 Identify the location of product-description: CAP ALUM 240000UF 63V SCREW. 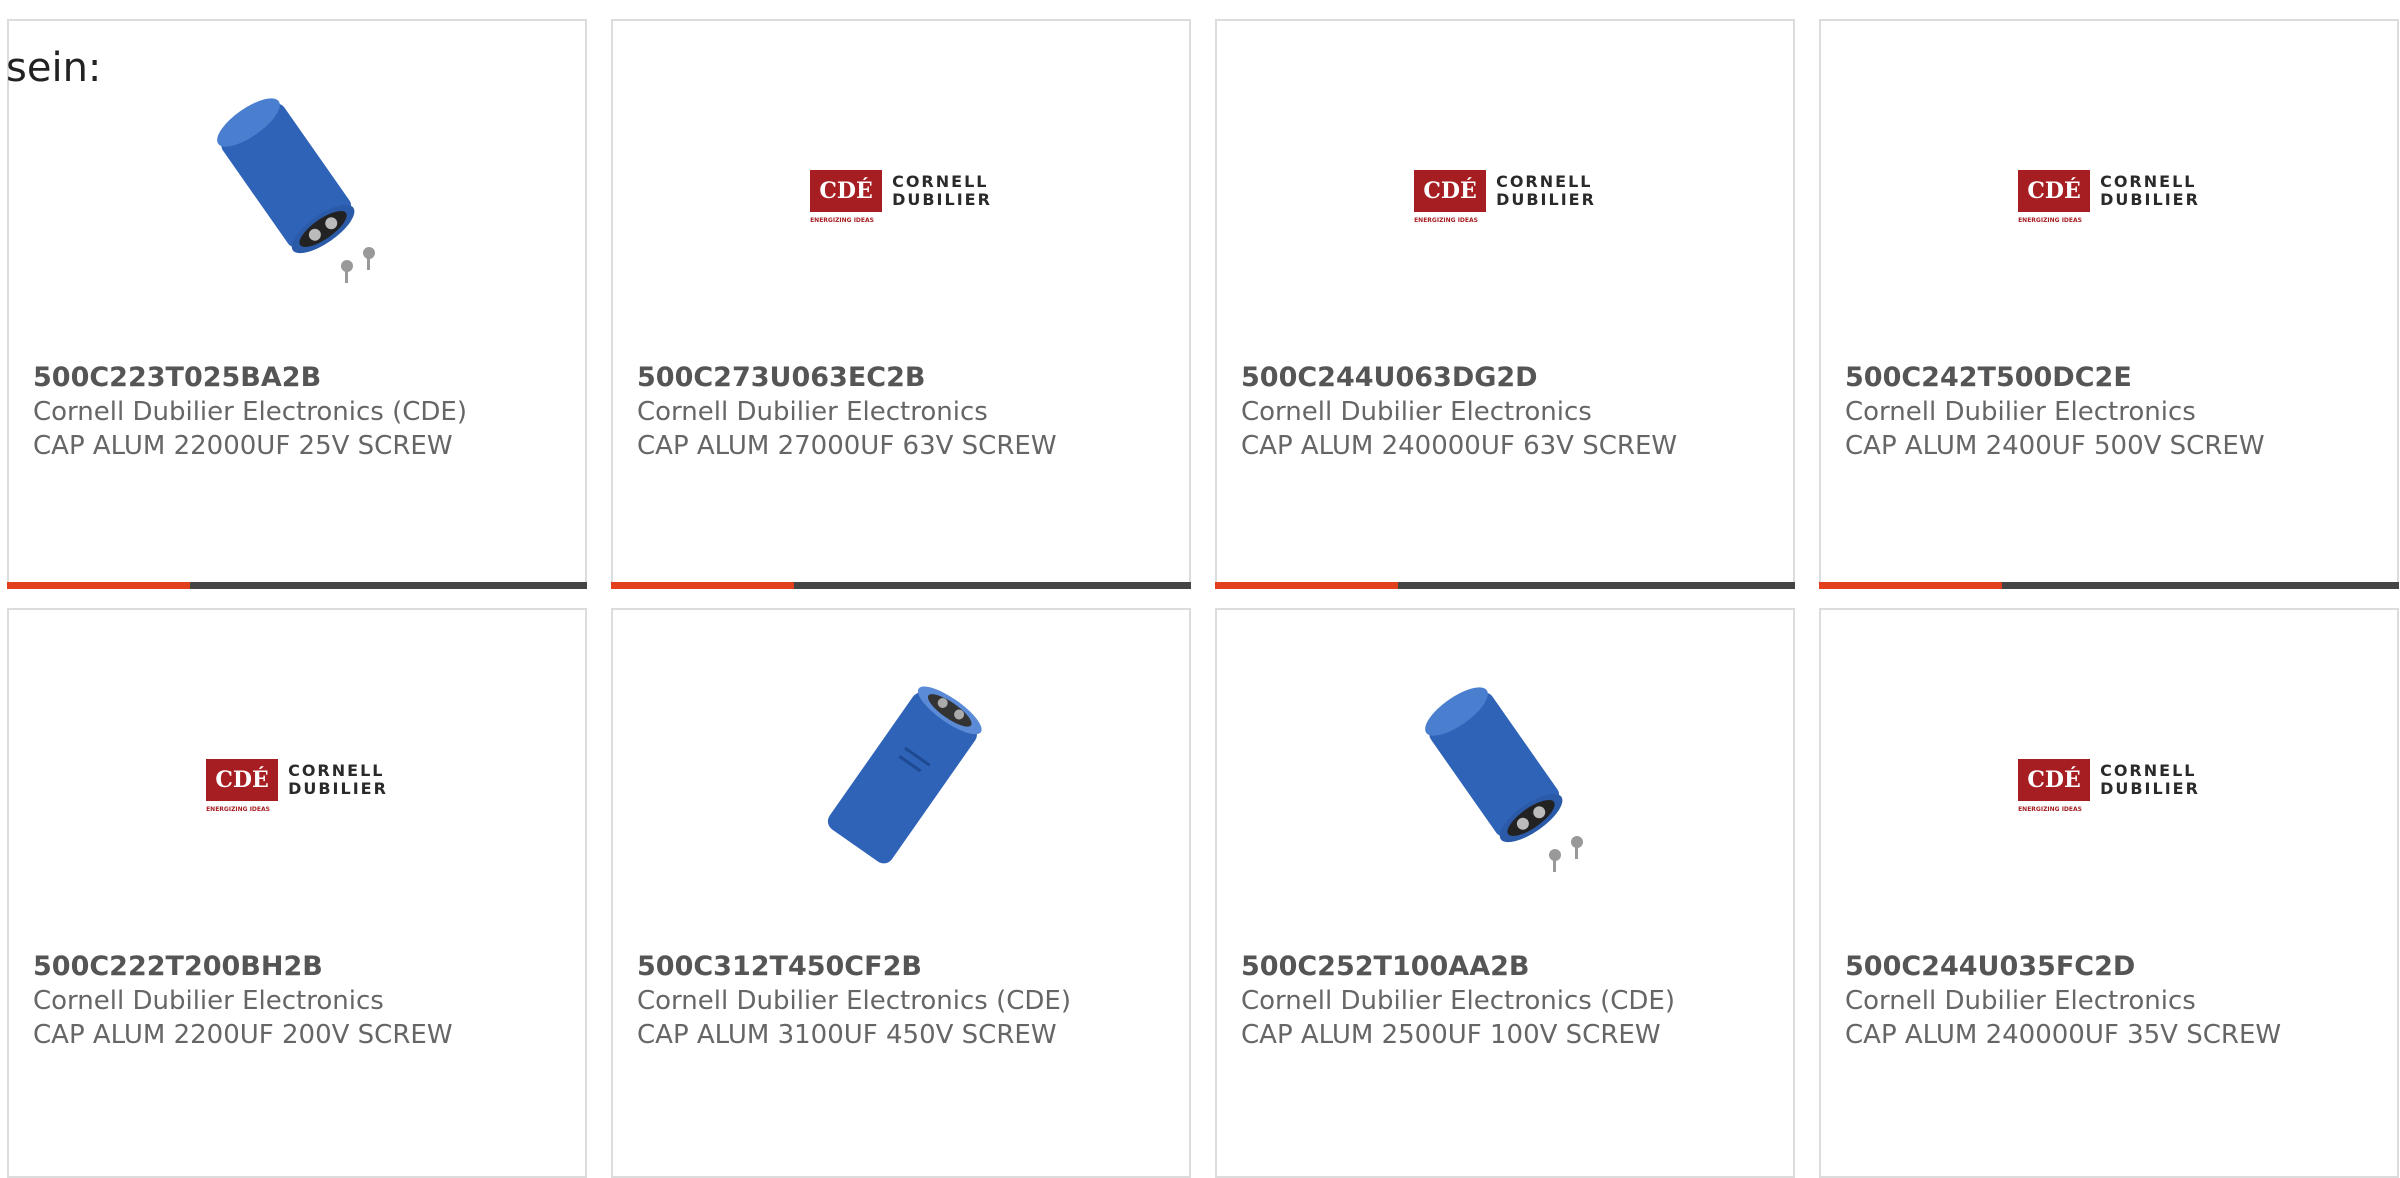
(1459, 446).